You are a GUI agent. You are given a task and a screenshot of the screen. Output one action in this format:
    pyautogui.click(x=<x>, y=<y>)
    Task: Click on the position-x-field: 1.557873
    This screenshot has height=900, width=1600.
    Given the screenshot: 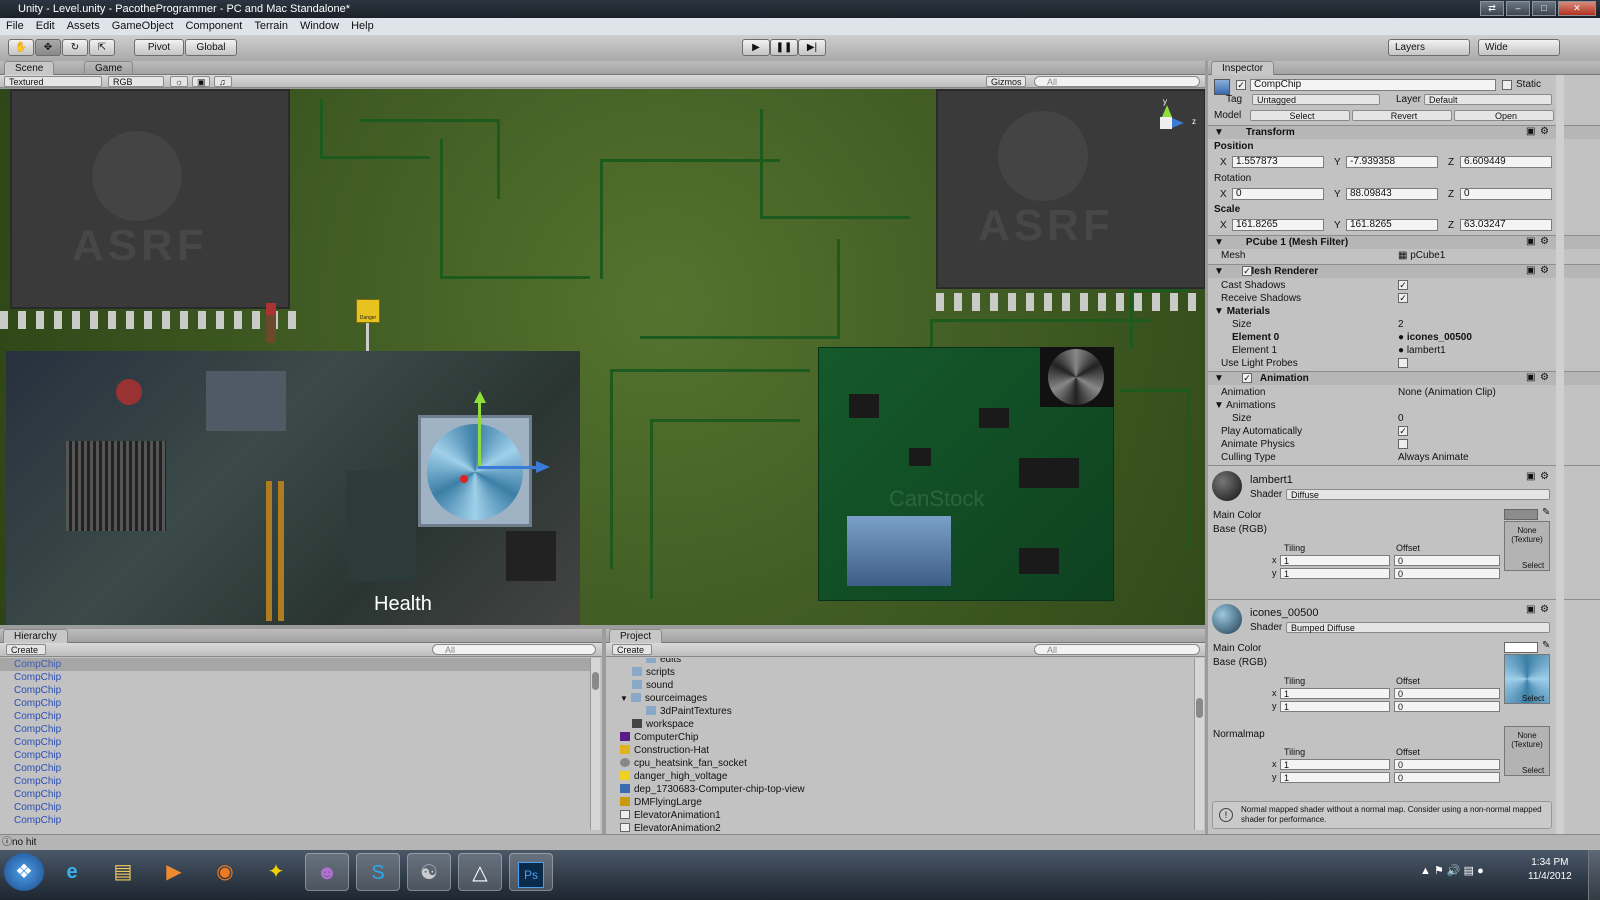 What is the action you would take?
    pyautogui.click(x=1278, y=162)
    